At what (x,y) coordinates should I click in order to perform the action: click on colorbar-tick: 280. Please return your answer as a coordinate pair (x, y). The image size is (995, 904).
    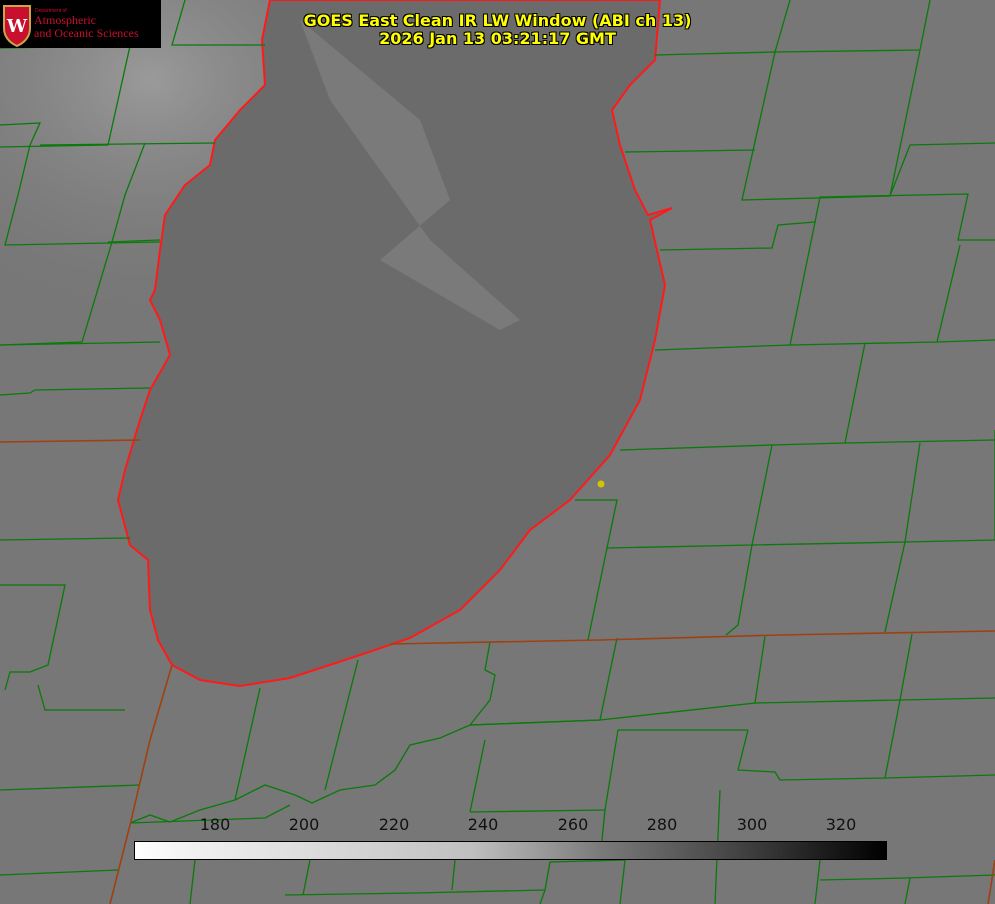
    Looking at the image, I should click on (662, 824).